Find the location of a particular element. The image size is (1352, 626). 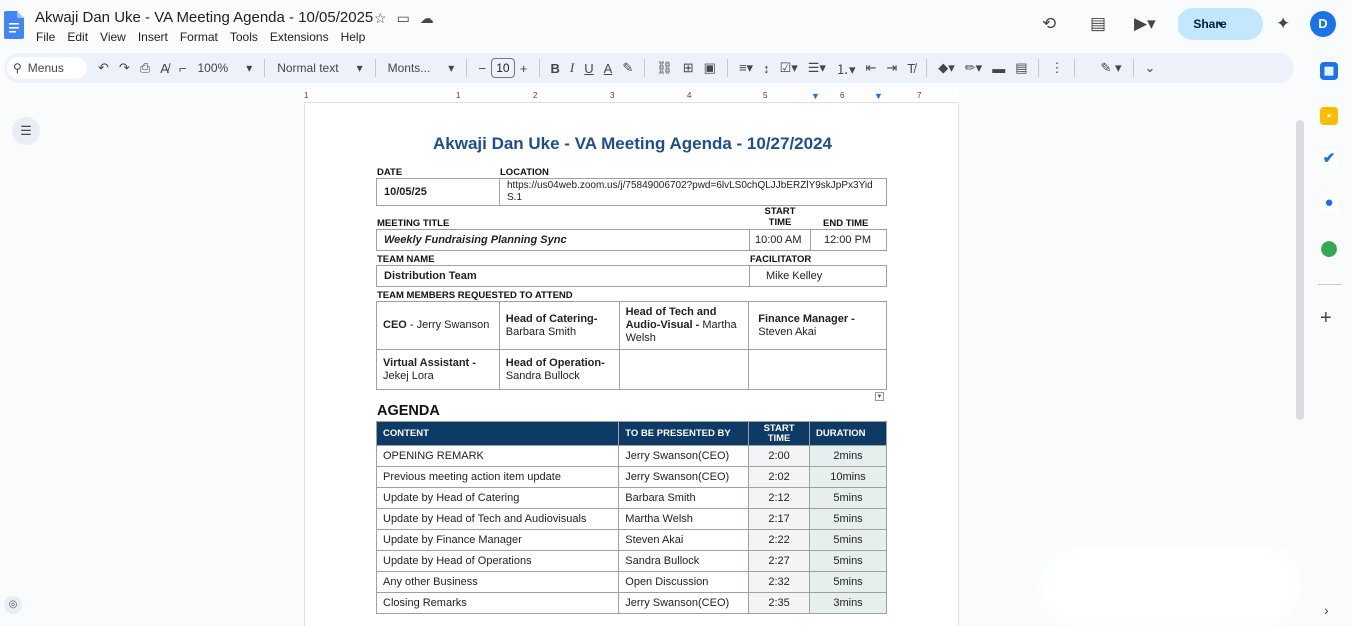

agenda-cell-start: 2:17 is located at coordinates (779, 519).